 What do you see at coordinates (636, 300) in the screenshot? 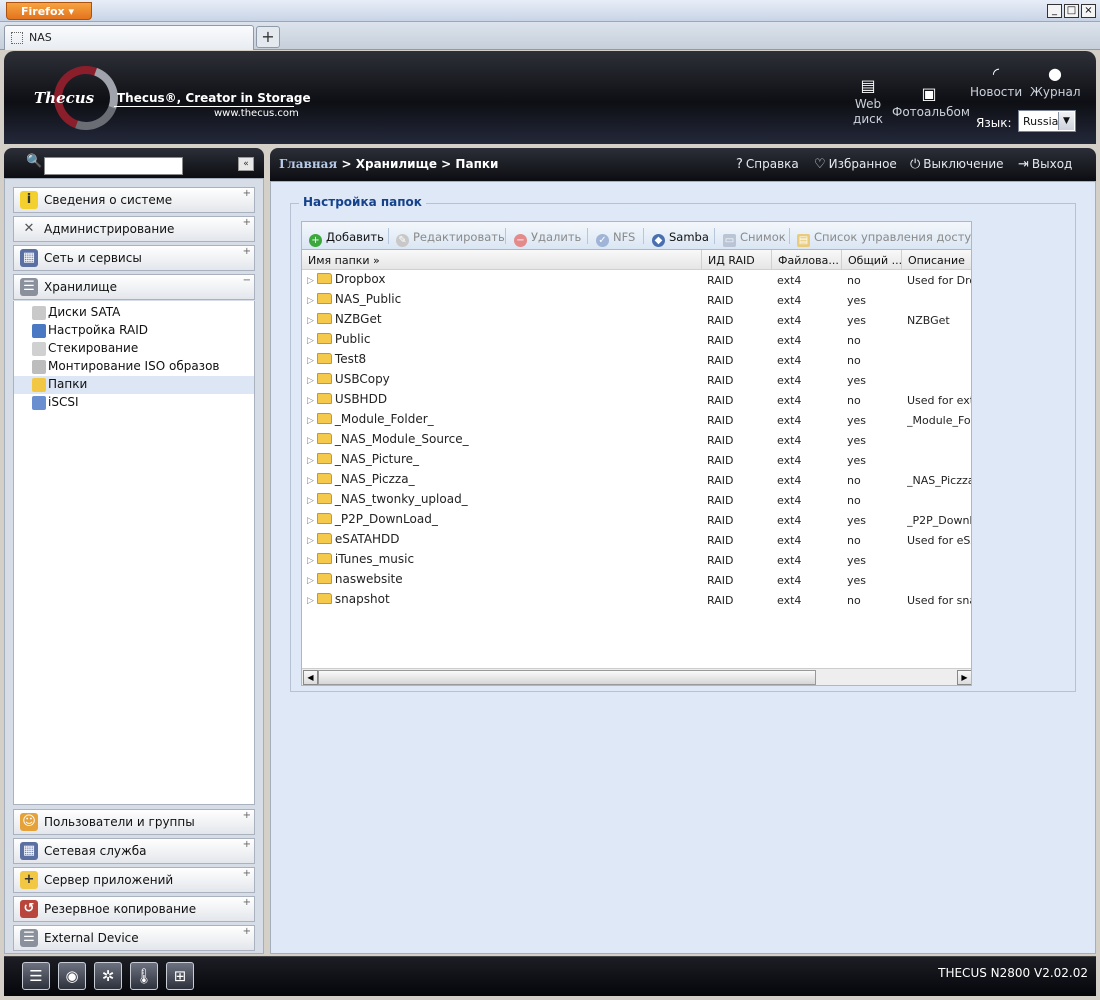
I see `table-row: ▷ NAS_Public RAID ext4 yes` at bounding box center [636, 300].